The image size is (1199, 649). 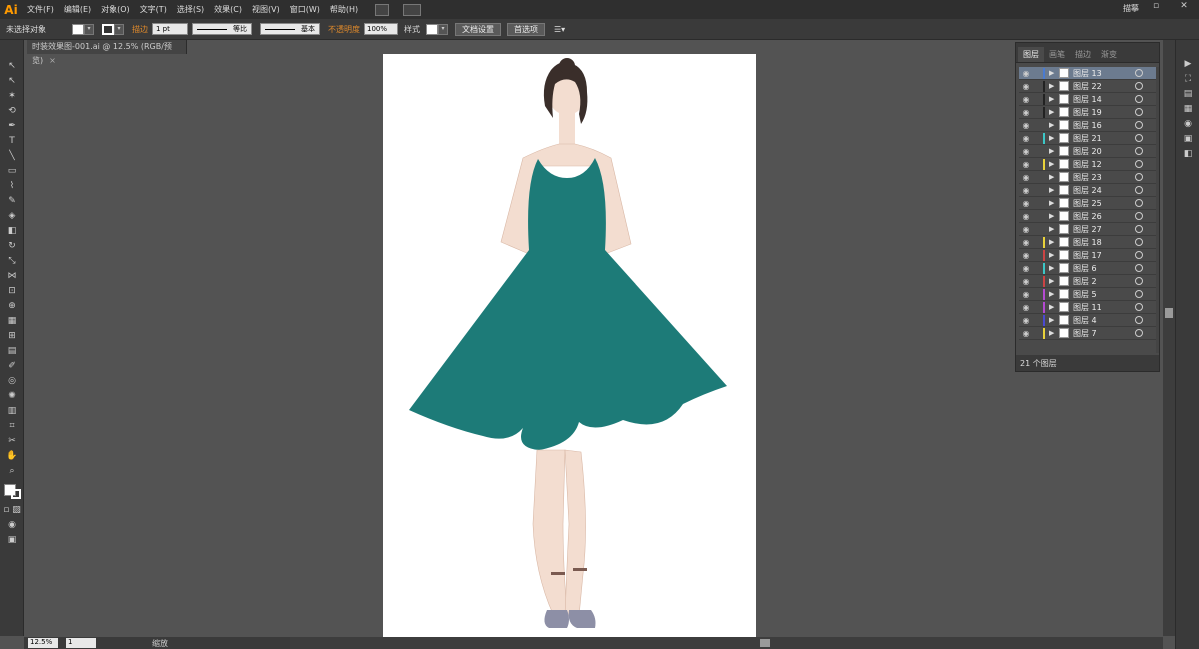 I want to click on layer-name: 图层 22, so click(x=1104, y=86).